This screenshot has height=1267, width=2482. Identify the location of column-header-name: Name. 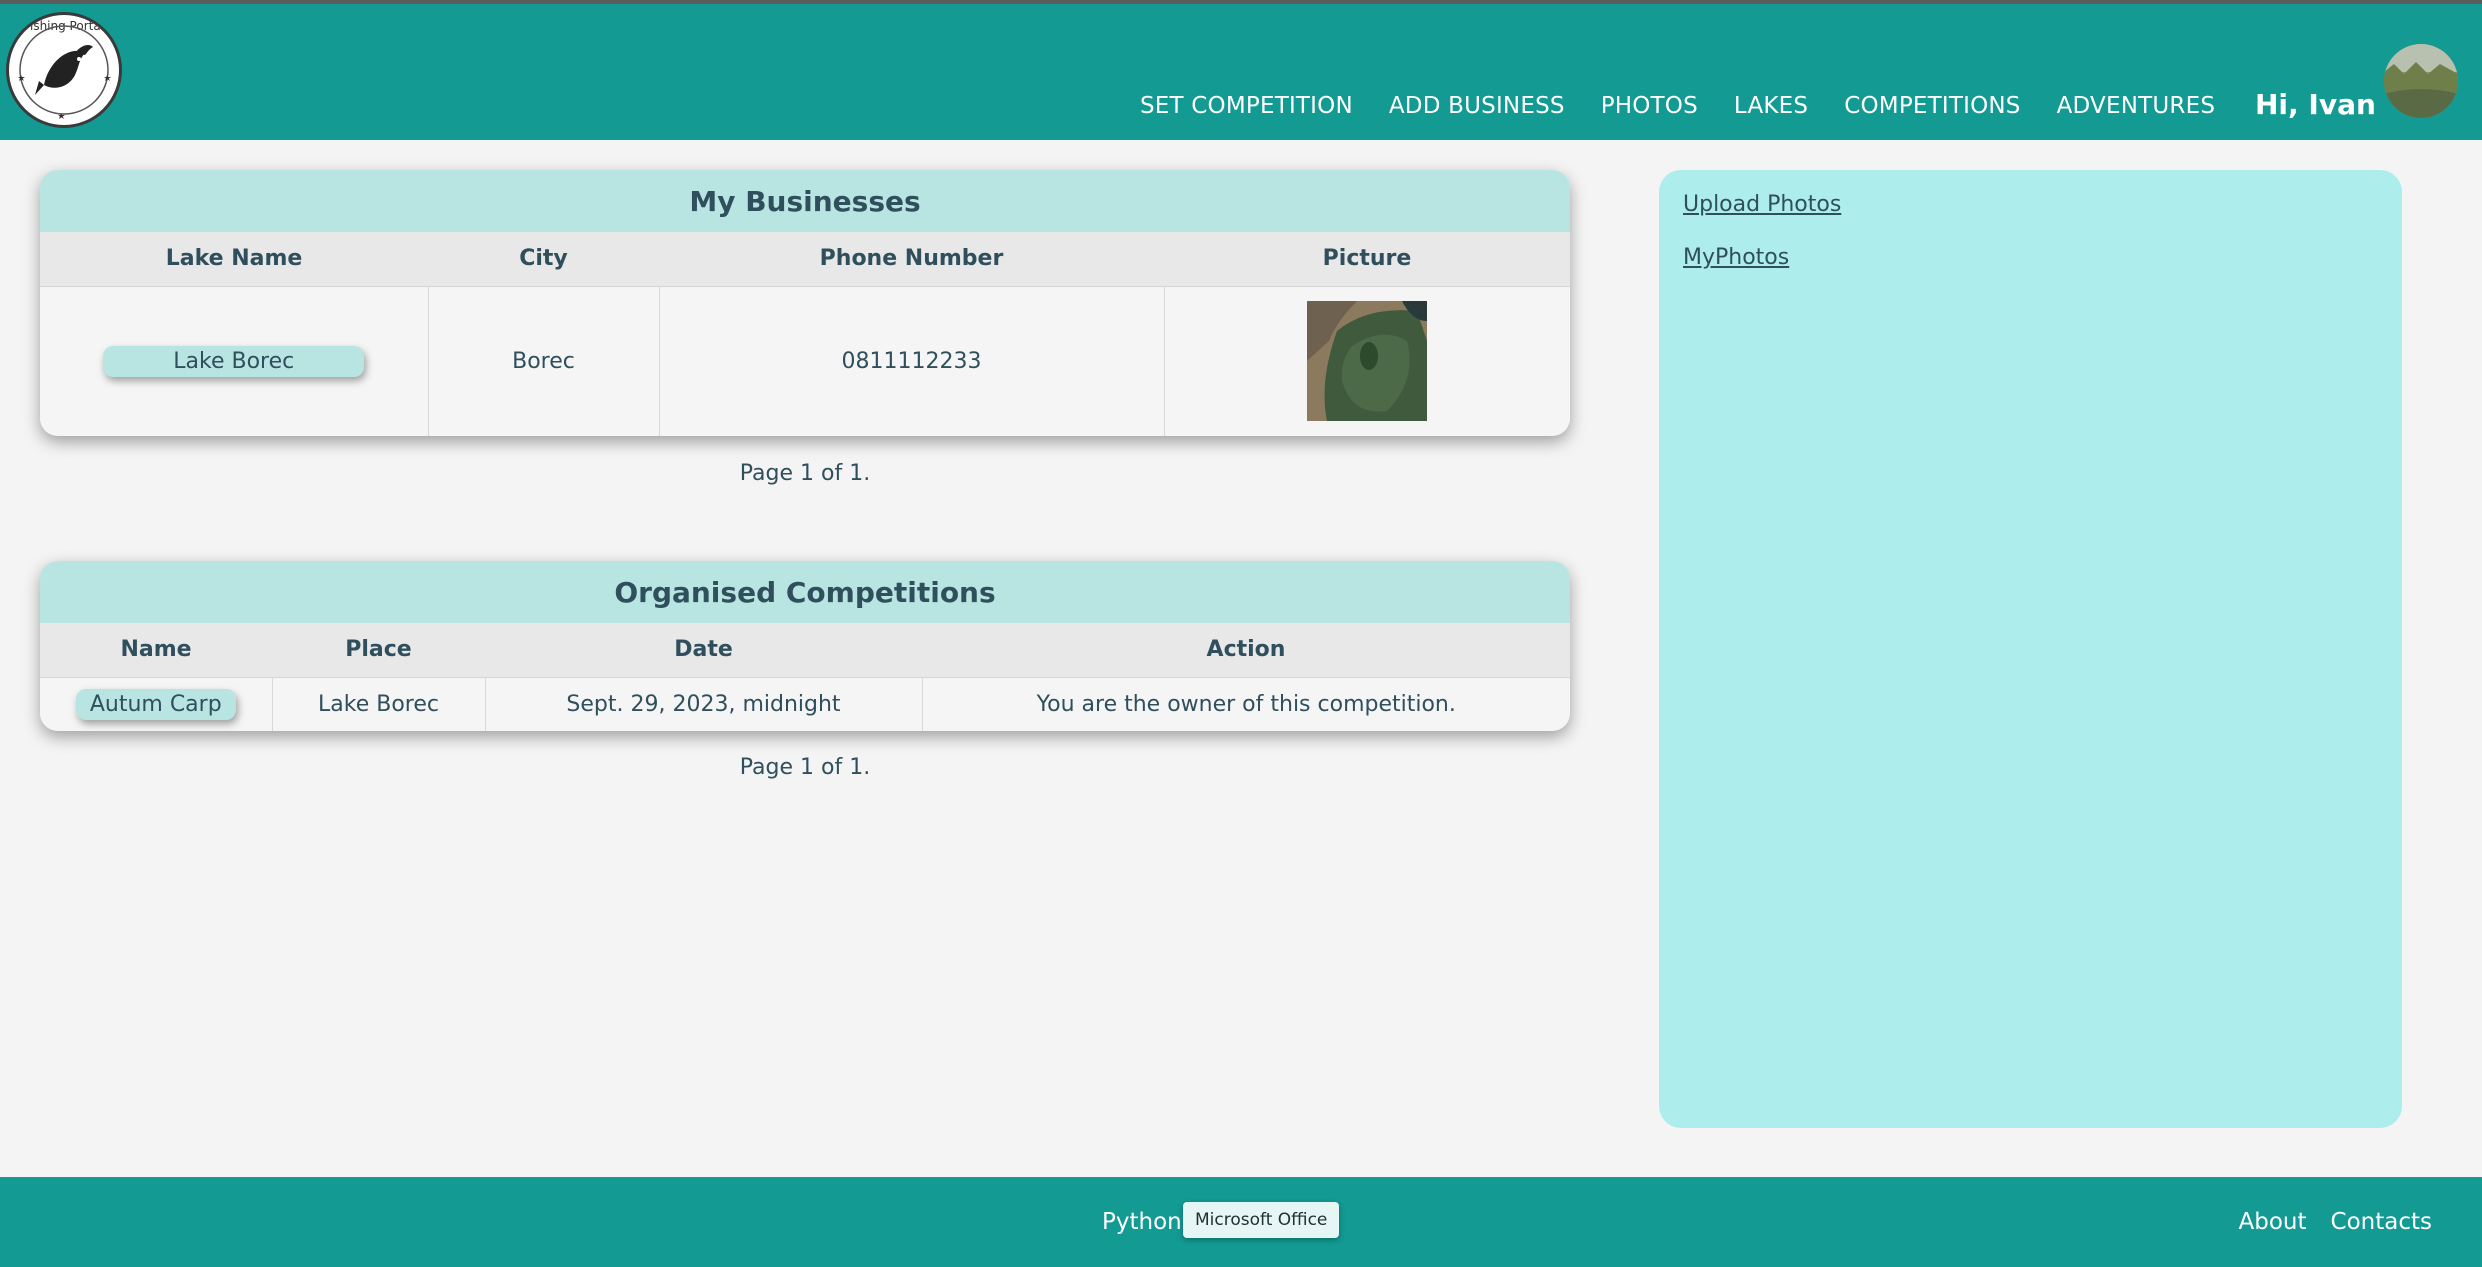
(156, 650).